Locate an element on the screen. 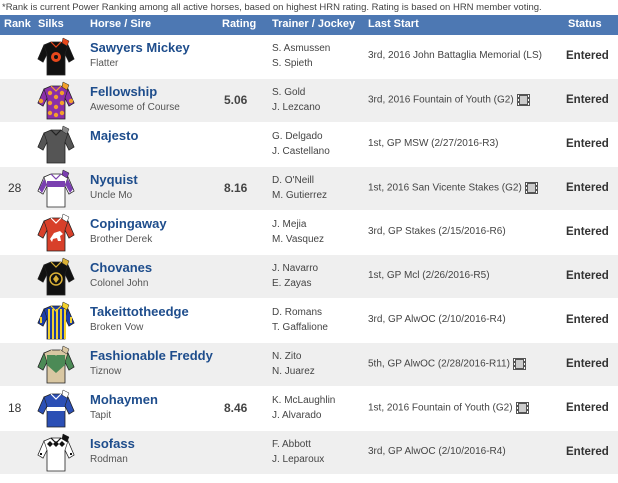 This screenshot has width=618, height=483. horse-name-link: Nyquist is located at coordinates (114, 179).